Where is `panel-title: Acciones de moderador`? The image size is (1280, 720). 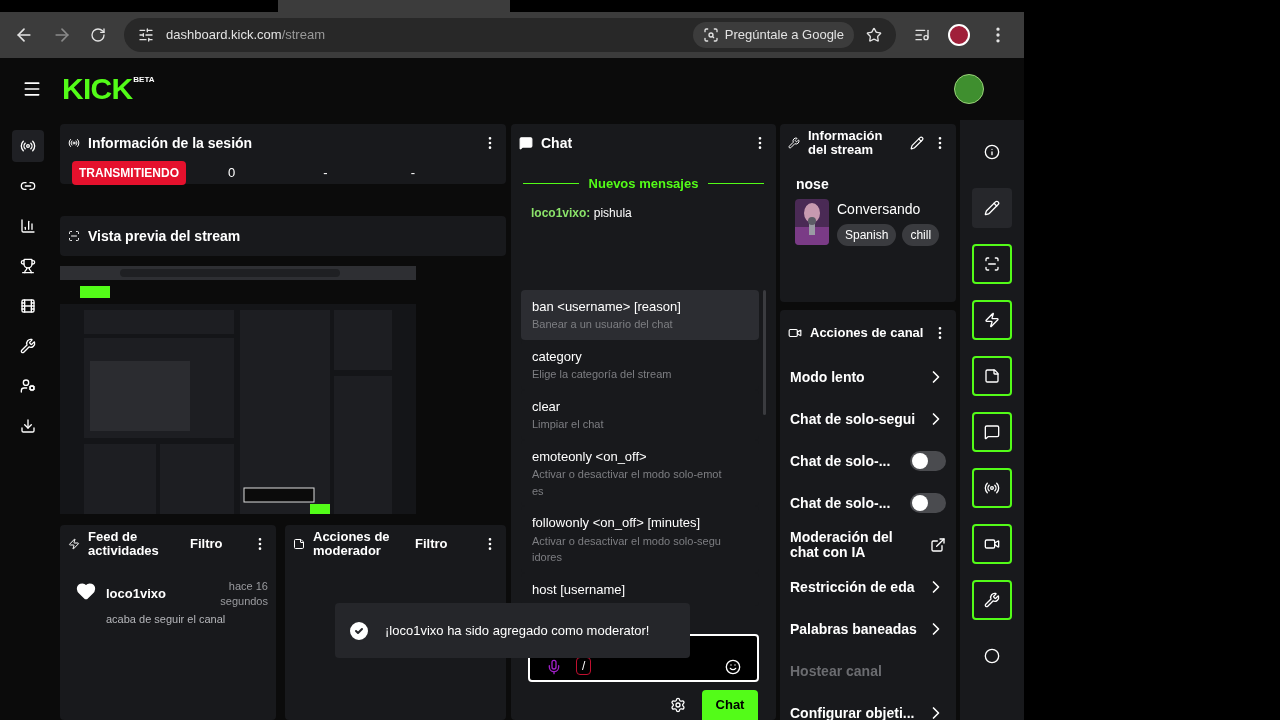 panel-title: Acciones de moderador is located at coordinates (352, 544).